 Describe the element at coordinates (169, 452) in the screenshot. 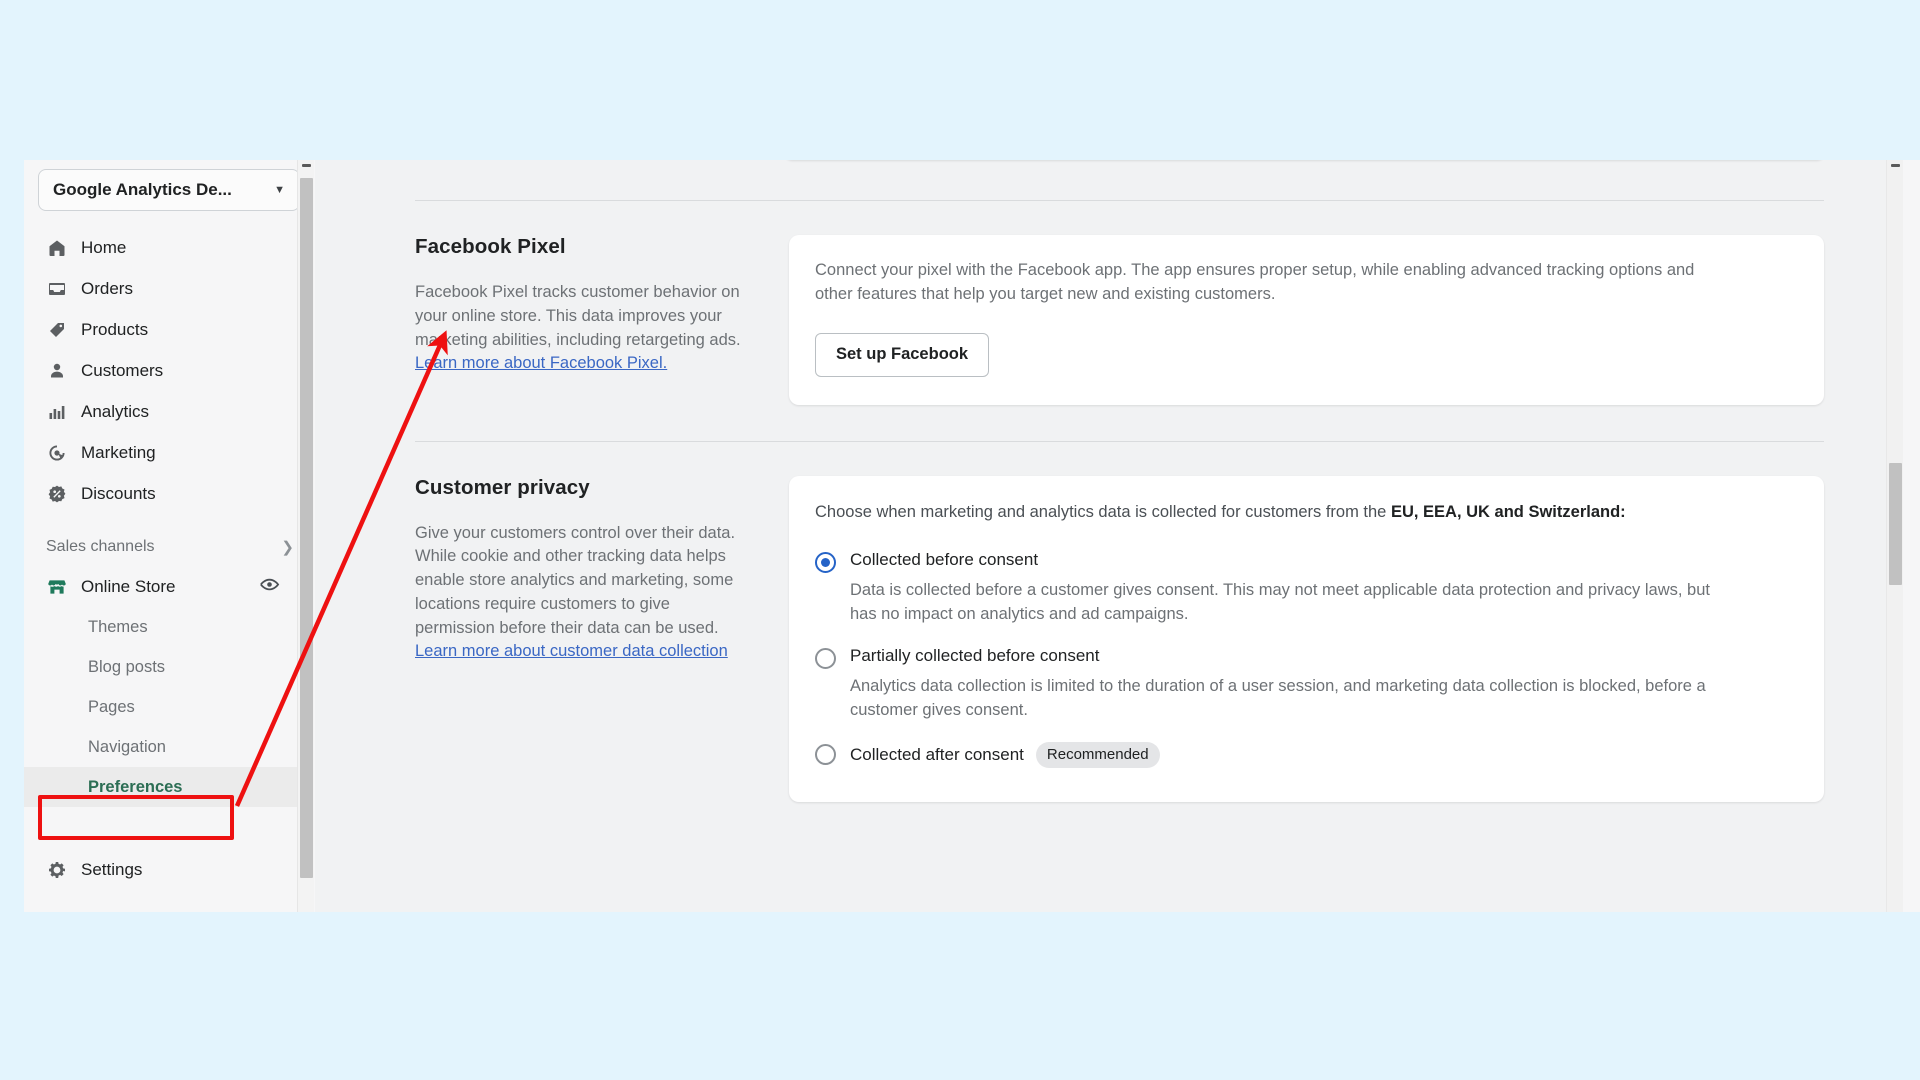

I see `sidebar-item-marketing: Marketing` at that location.